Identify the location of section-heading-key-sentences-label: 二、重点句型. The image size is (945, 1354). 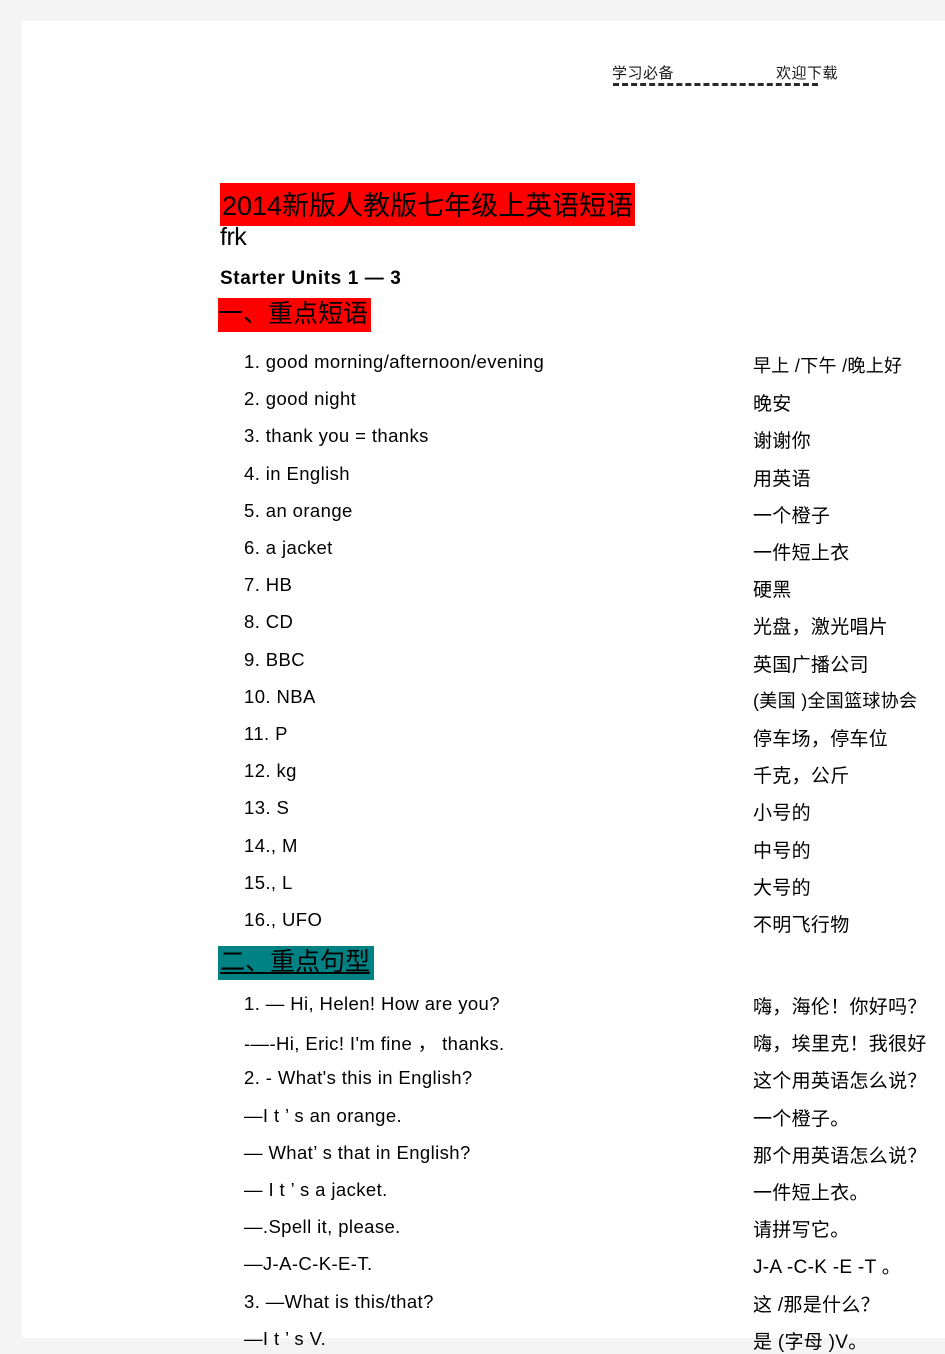
(296, 963).